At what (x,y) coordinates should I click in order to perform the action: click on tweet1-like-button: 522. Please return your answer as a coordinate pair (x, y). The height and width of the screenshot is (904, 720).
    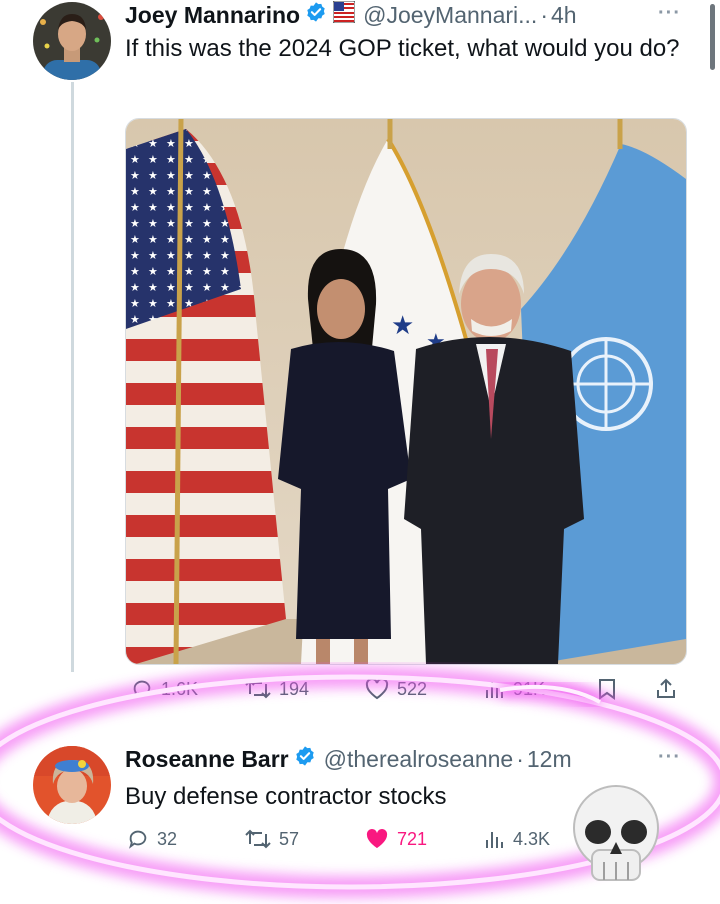
    Looking at the image, I should click on (396, 689).